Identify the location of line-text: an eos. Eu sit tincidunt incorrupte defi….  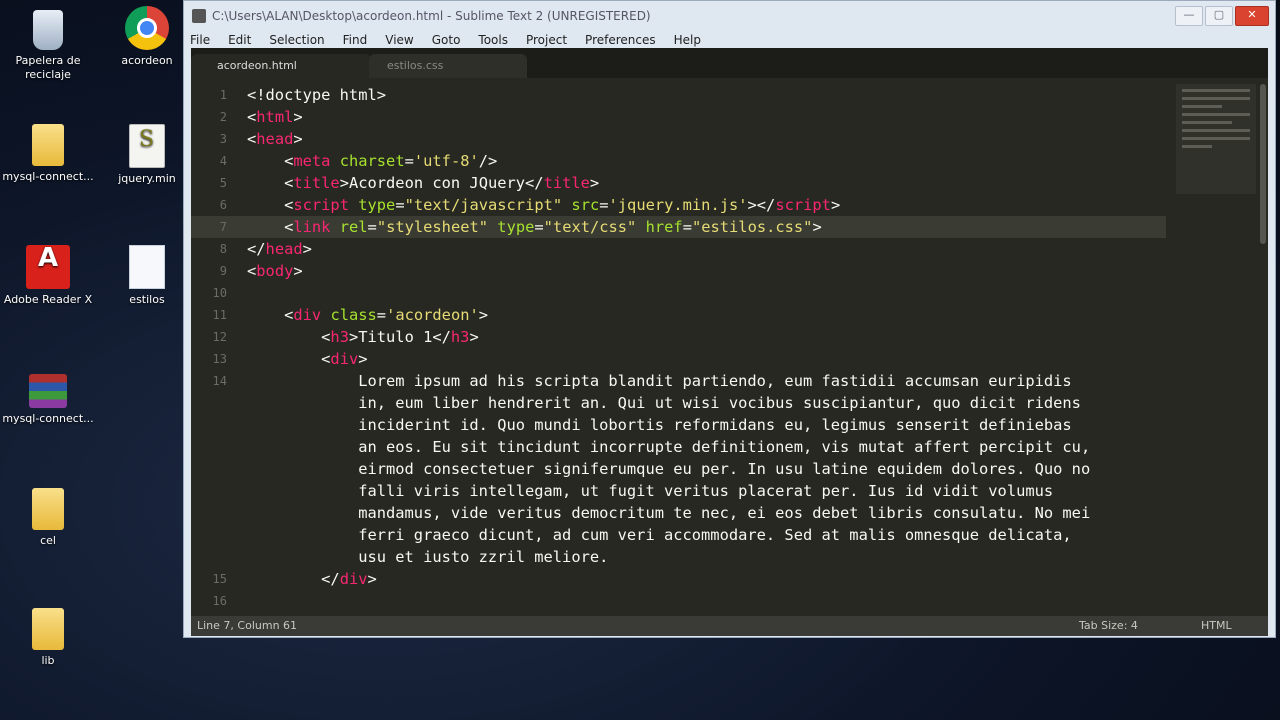
(668, 447).